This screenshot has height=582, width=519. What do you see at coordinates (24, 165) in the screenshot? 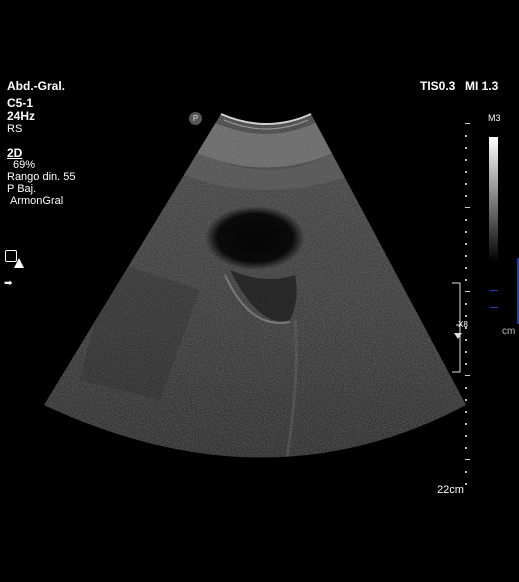
I see `gain-value: 69%` at bounding box center [24, 165].